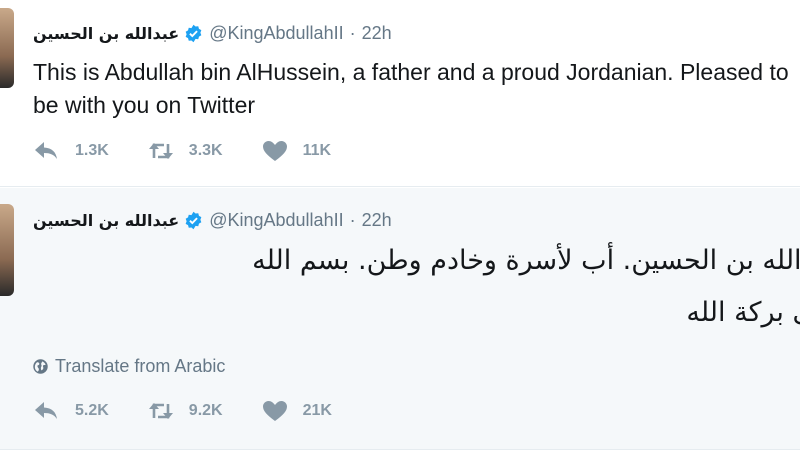  I want to click on like-button: 11K, so click(296, 151).